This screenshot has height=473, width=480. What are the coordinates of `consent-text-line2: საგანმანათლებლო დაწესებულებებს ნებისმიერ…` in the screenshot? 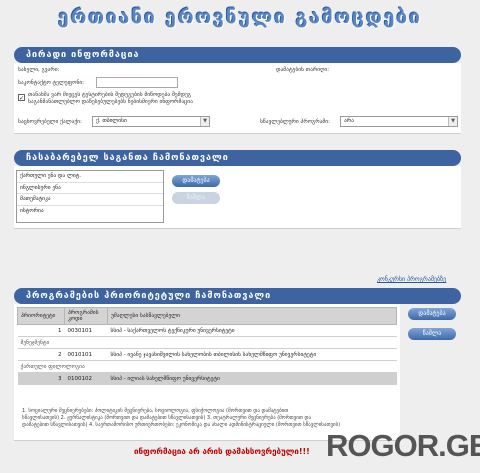 It's located at (110, 102).